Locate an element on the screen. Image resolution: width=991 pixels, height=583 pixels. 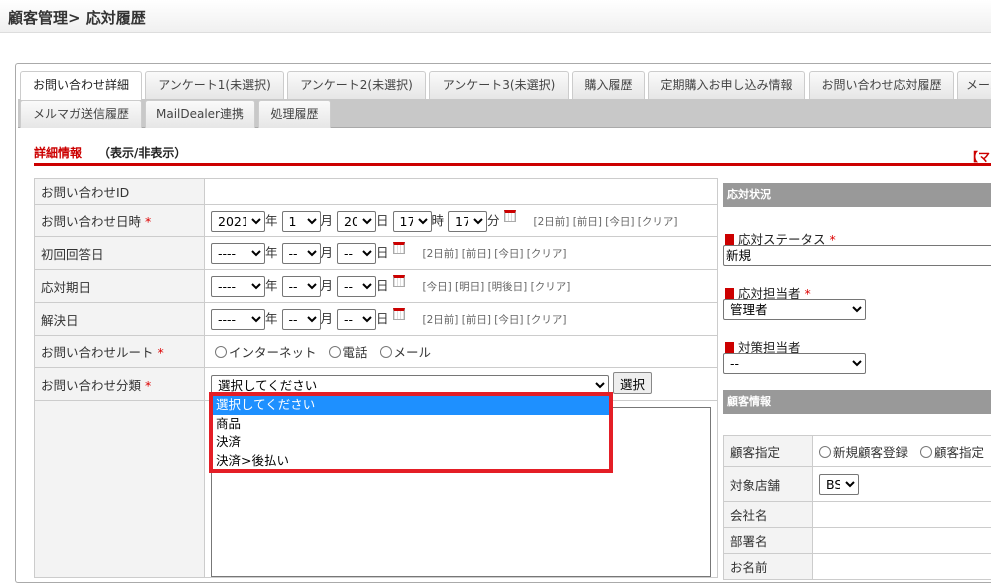
inquiry-datetime-label: お問い合わせ日時 is located at coordinates (91, 221).